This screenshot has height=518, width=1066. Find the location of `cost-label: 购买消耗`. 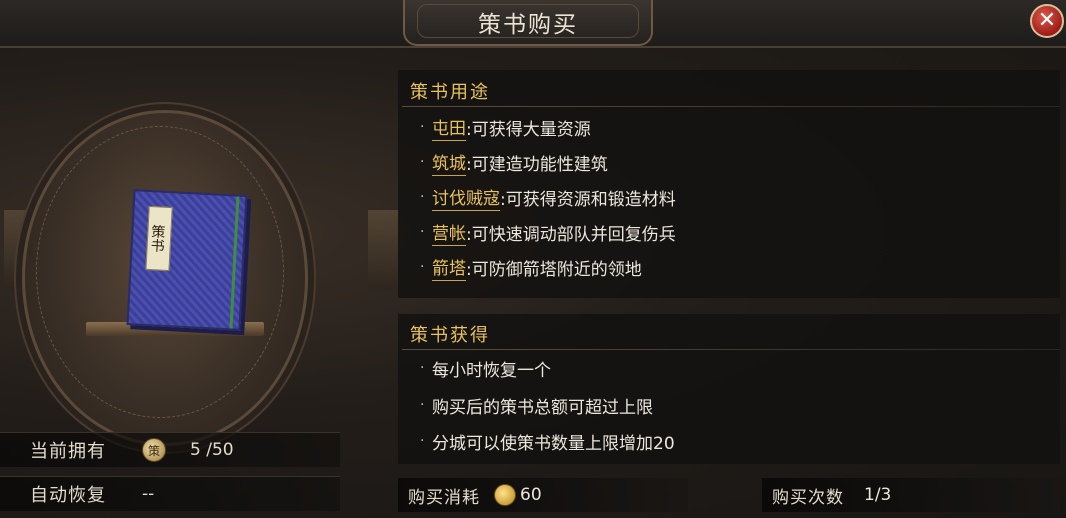

cost-label: 购买消耗 is located at coordinates (444, 497).